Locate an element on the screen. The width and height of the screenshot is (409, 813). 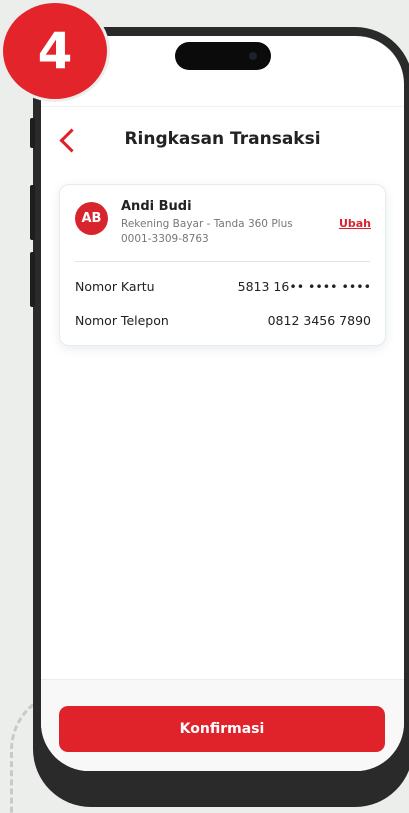
phone-side-button is located at coordinates (32, 133).